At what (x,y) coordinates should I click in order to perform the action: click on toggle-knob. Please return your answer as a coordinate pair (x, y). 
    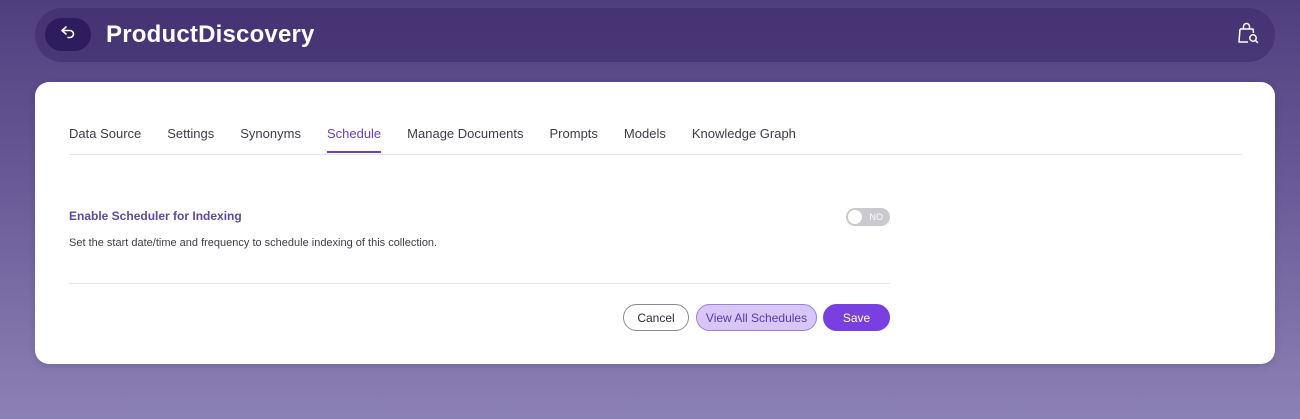
    Looking at the image, I should click on (855, 217).